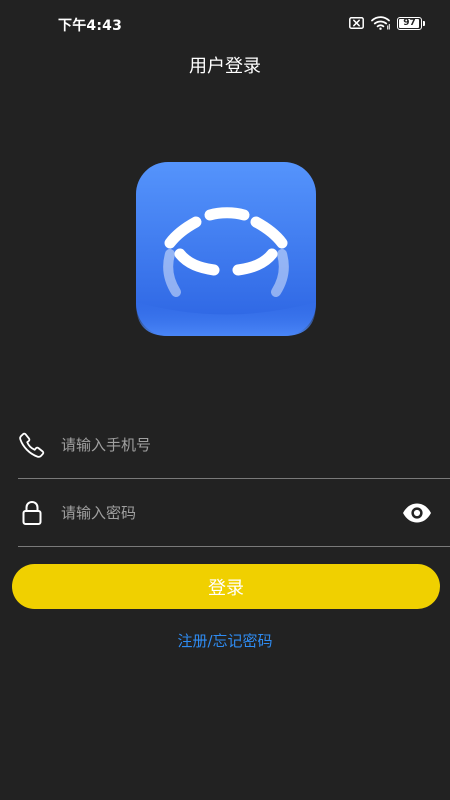 This screenshot has height=800, width=450. What do you see at coordinates (90, 26) in the screenshot?
I see `status-time: 下午4:43` at bounding box center [90, 26].